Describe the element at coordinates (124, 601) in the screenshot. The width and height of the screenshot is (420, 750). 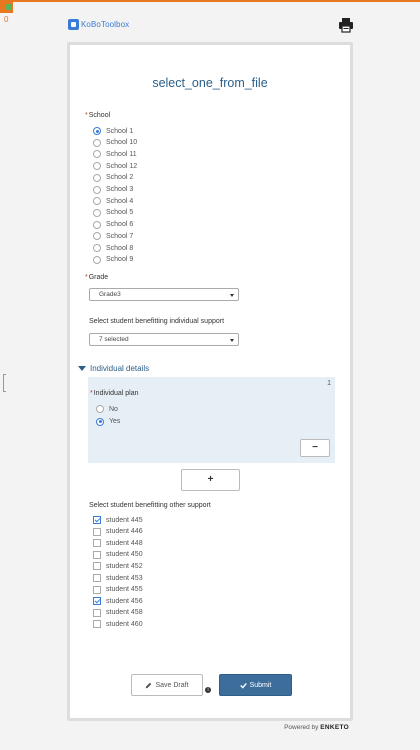
I see `student-option-label: student 456` at that location.